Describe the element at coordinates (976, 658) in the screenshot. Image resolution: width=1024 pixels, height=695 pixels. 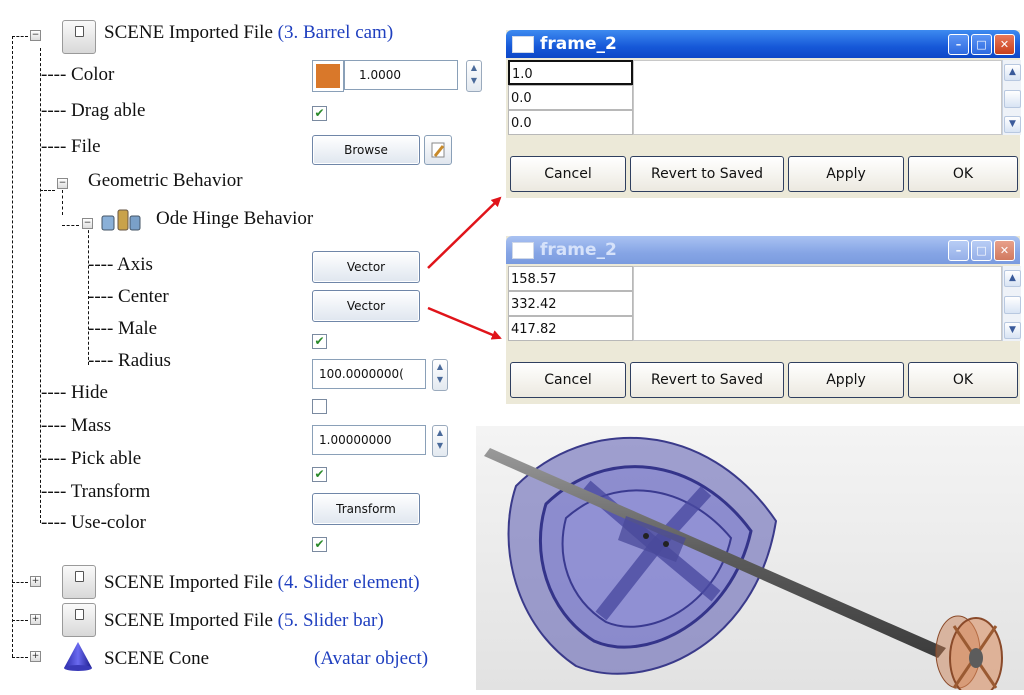
I see `roller-hub` at that location.